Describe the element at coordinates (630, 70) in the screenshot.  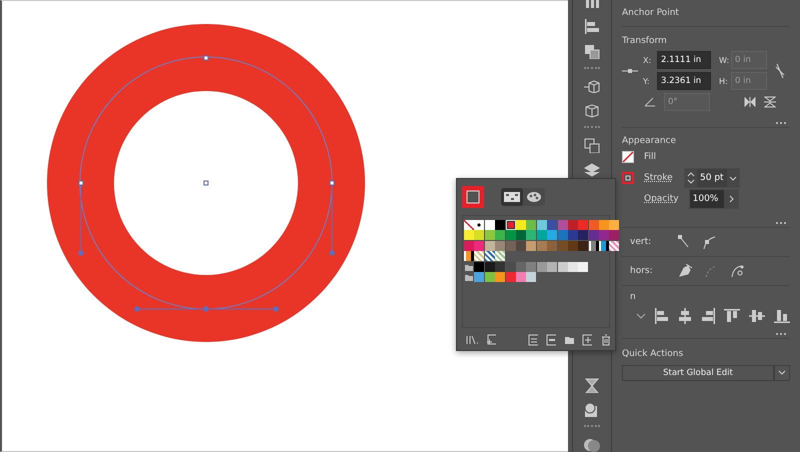
I see `reference-point-icon` at that location.